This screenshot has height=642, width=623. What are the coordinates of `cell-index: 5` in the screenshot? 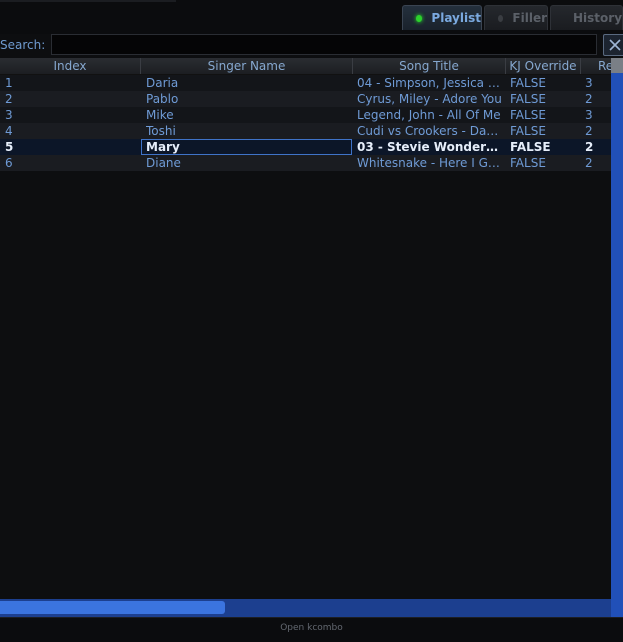 It's located at (9, 147).